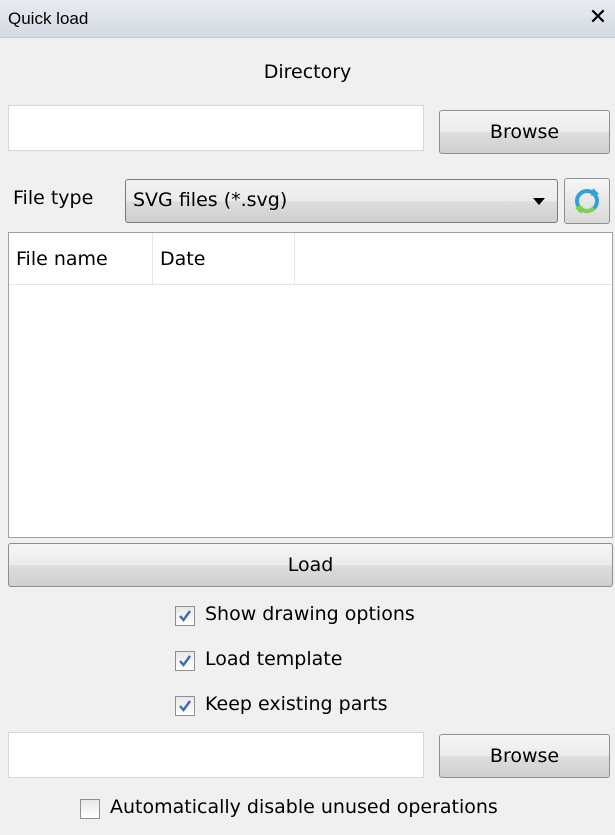  What do you see at coordinates (274, 659) in the screenshot?
I see `checkbox-label: Load template` at bounding box center [274, 659].